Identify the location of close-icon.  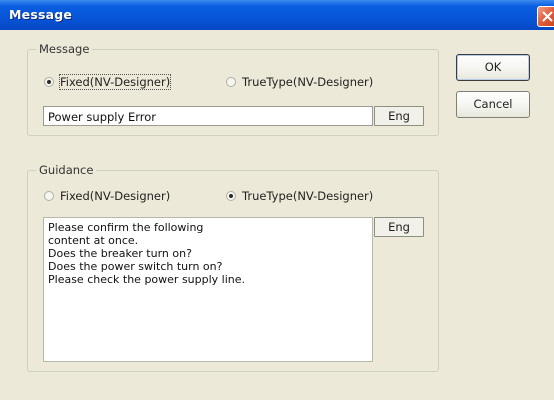
(547, 16).